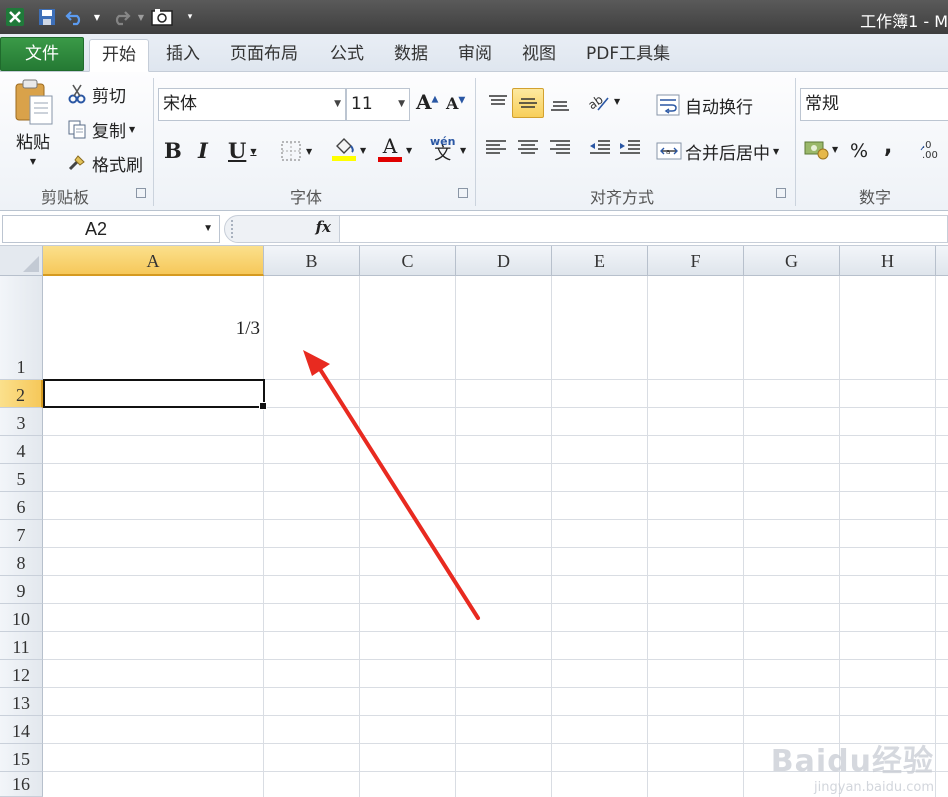 Image resolution: width=948 pixels, height=797 pixels. What do you see at coordinates (504, 261) in the screenshot?
I see `column-header-d: D` at bounding box center [504, 261].